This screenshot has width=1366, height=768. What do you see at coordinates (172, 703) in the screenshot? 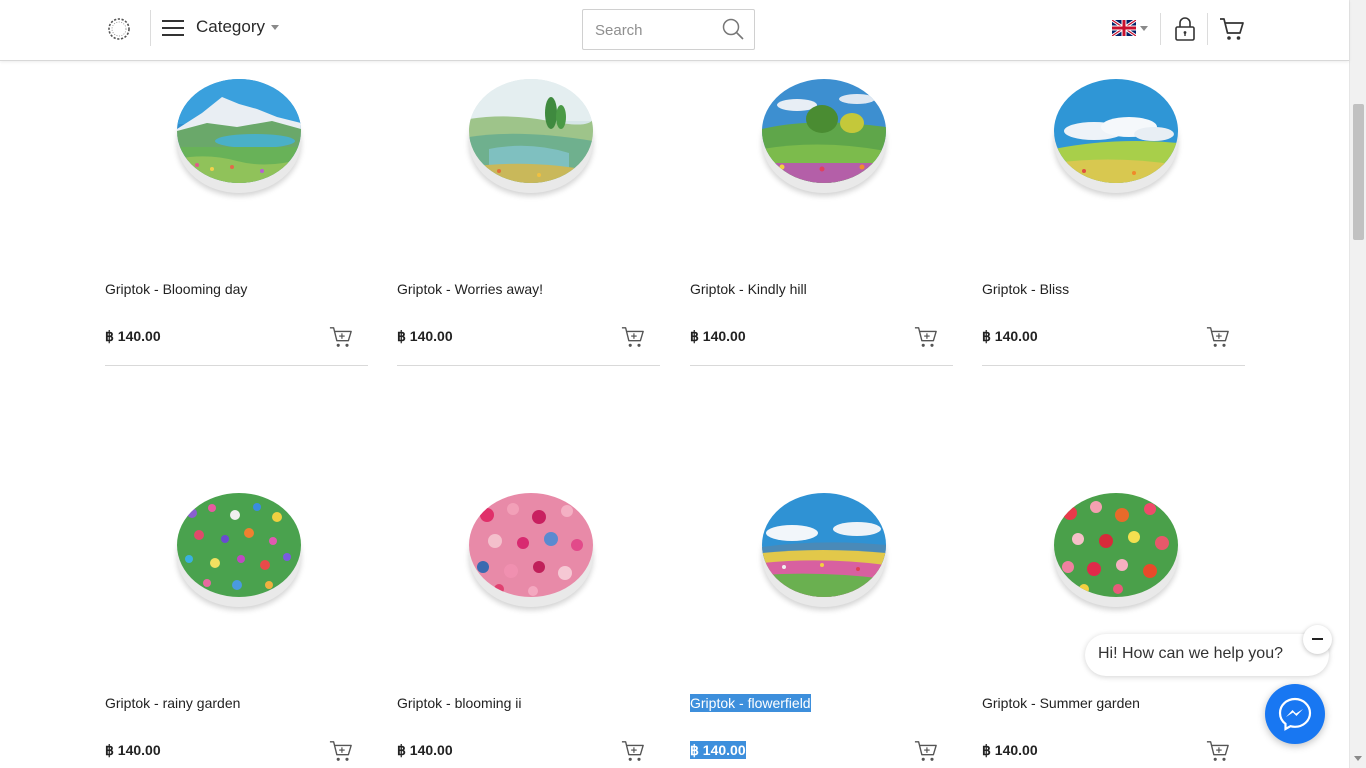
I see `product-name: Griptok - rainy garden` at bounding box center [172, 703].